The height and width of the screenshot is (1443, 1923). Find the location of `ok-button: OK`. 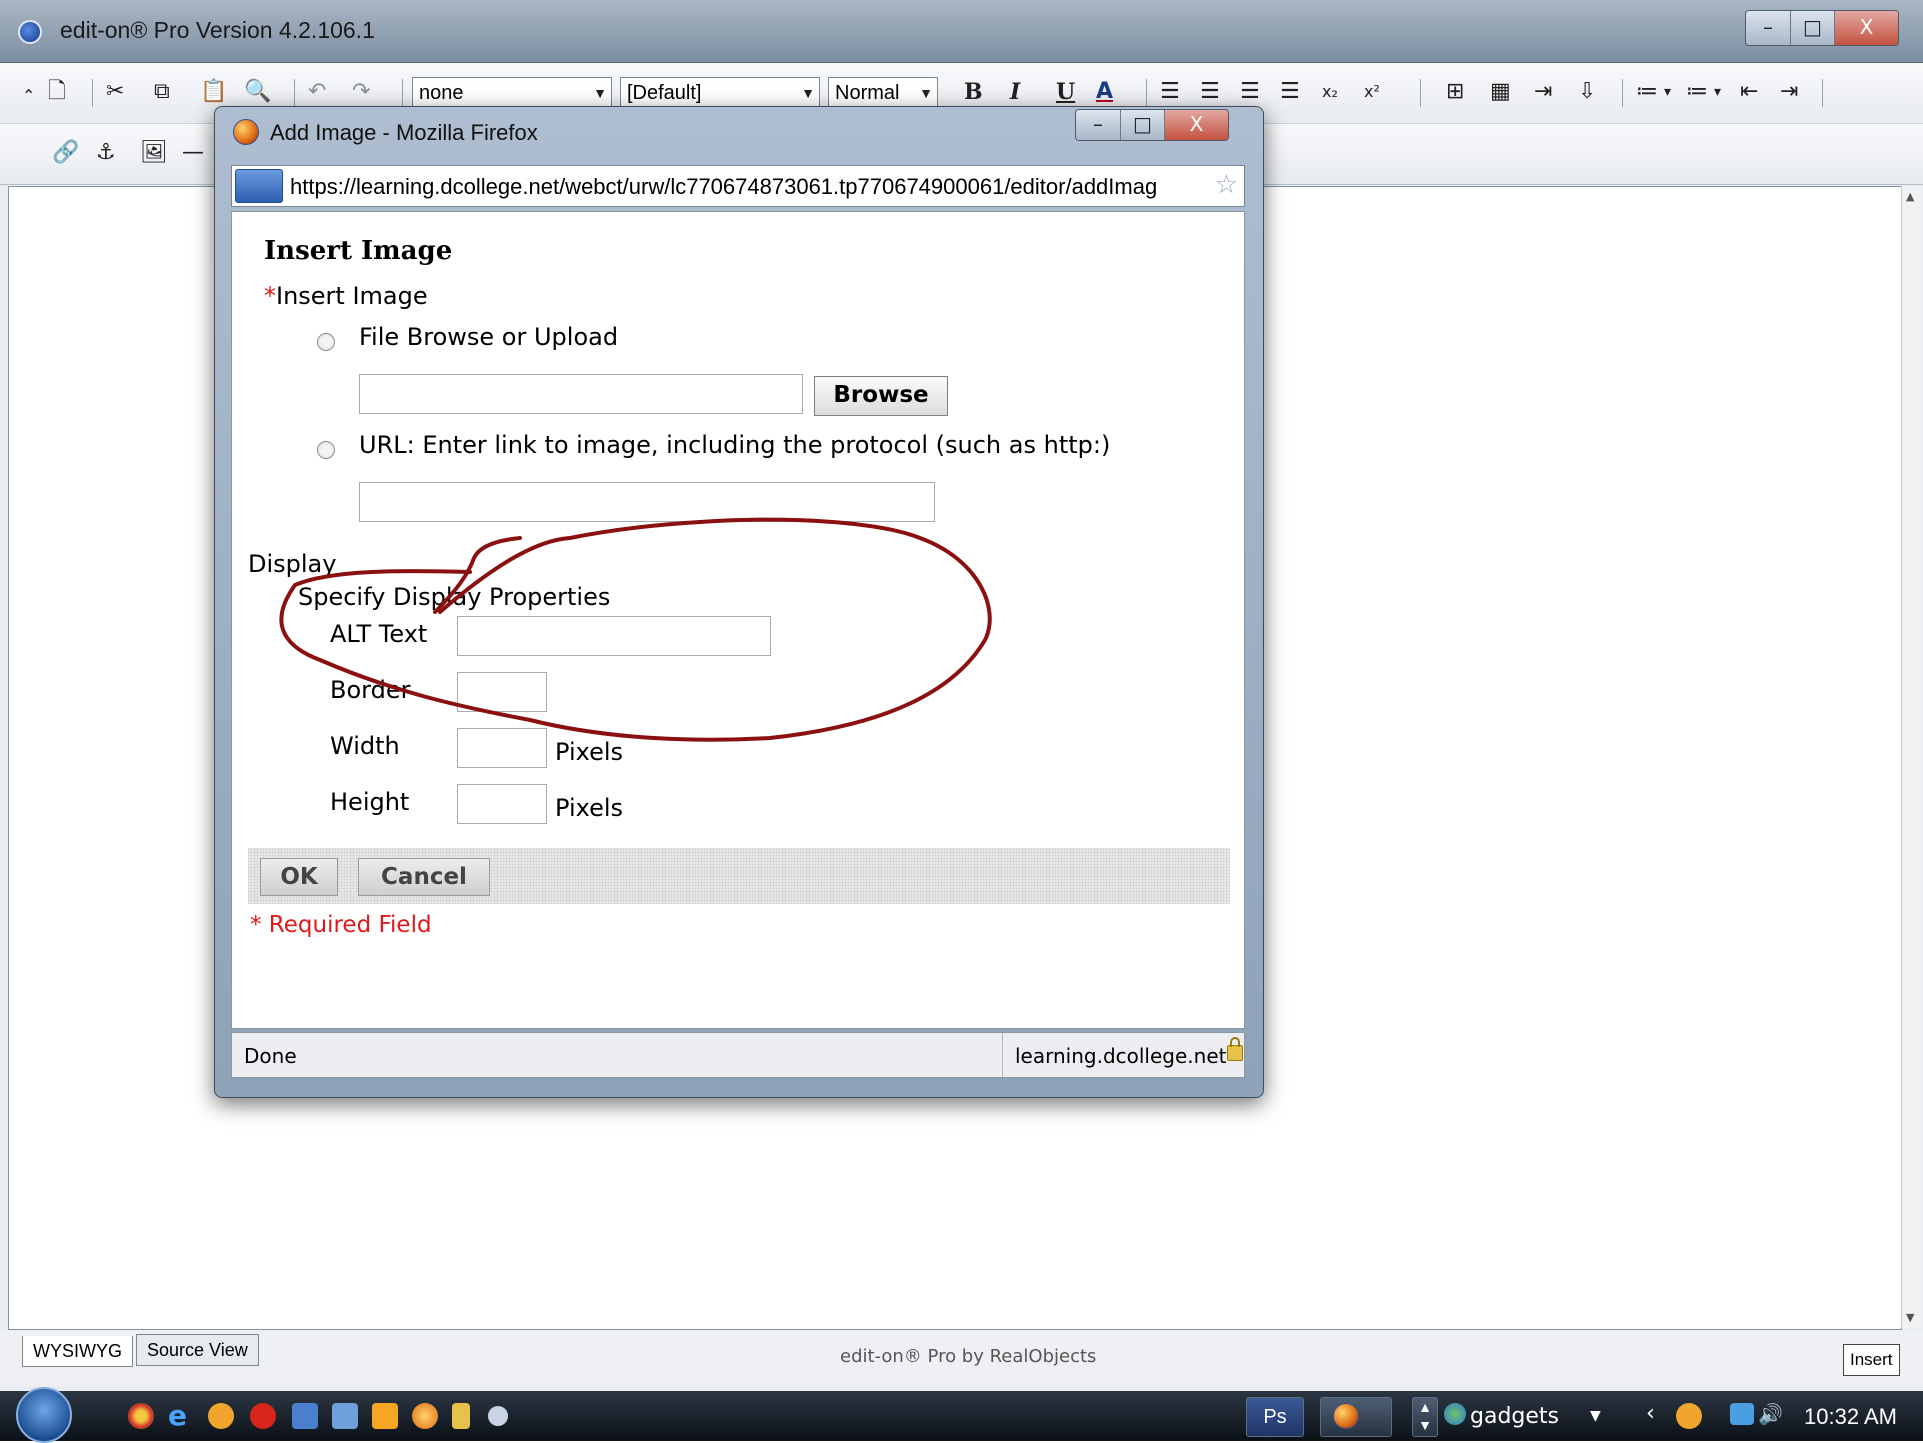

ok-button: OK is located at coordinates (299, 877).